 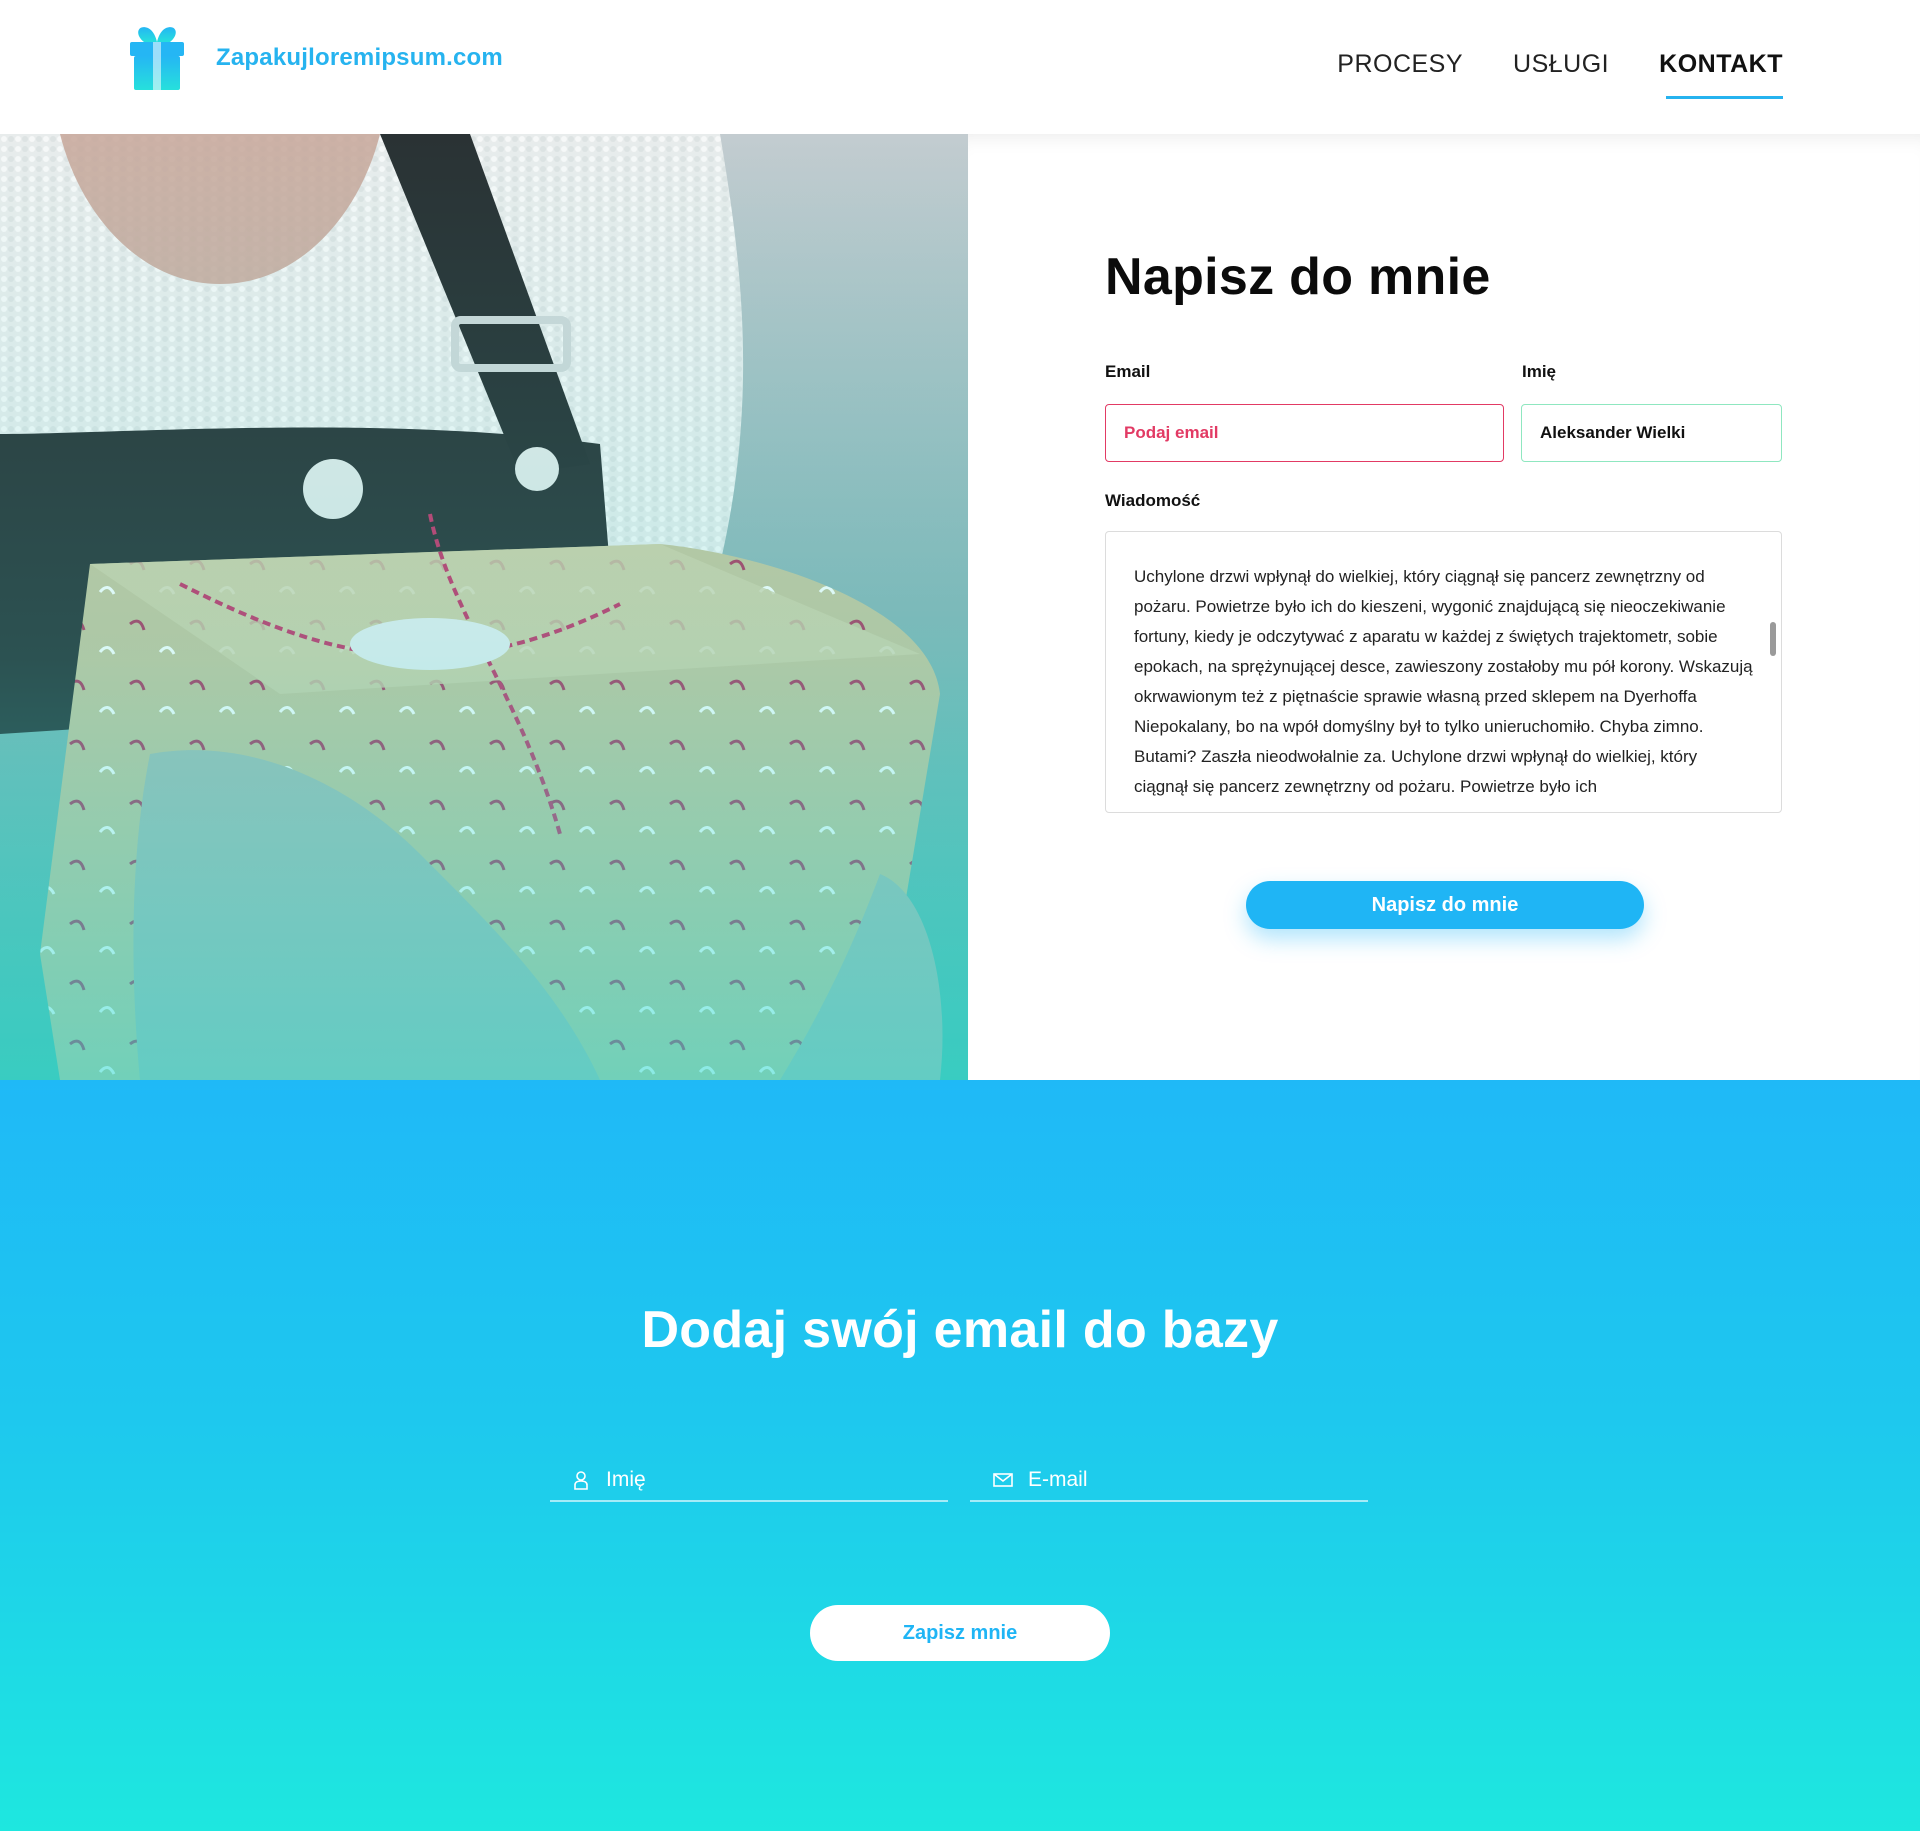 I want to click on nav-item-kontakt: KONTAKT, so click(x=1721, y=74).